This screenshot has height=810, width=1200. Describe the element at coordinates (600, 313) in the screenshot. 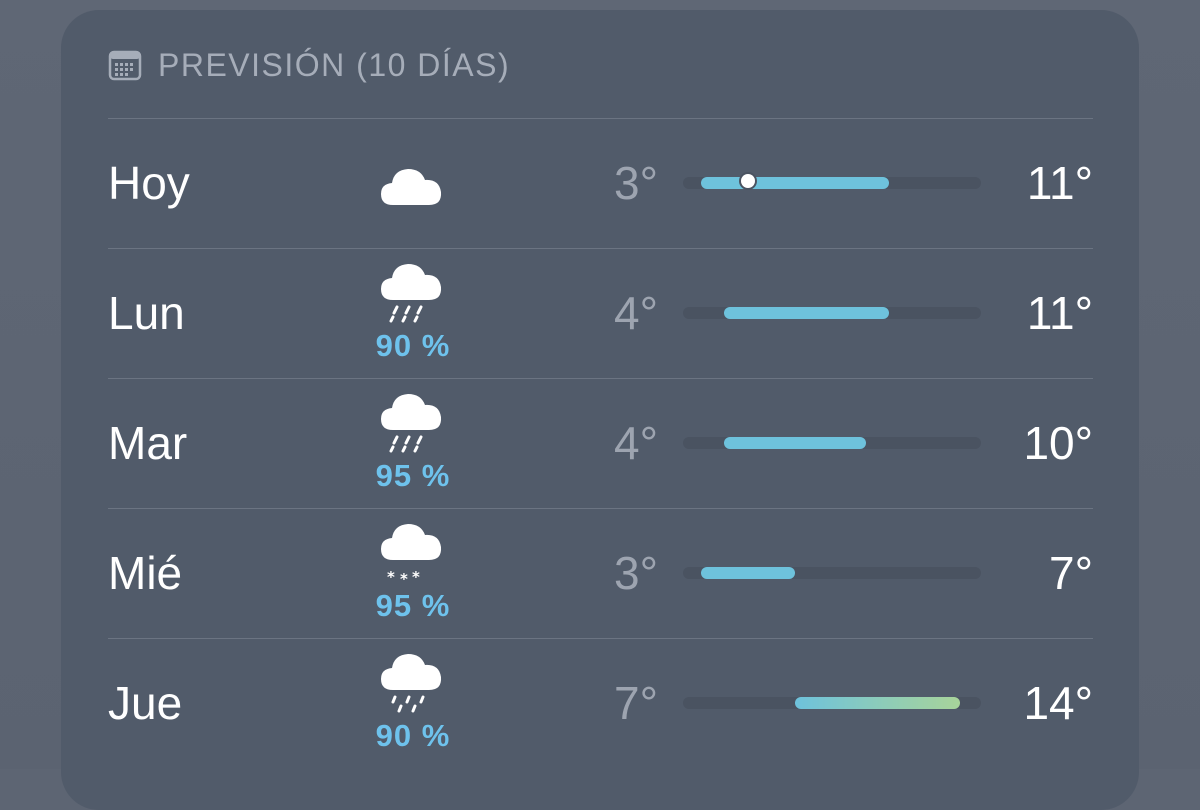

I see `forecast-row-lun: Lun 90 % 4° 11°` at that location.